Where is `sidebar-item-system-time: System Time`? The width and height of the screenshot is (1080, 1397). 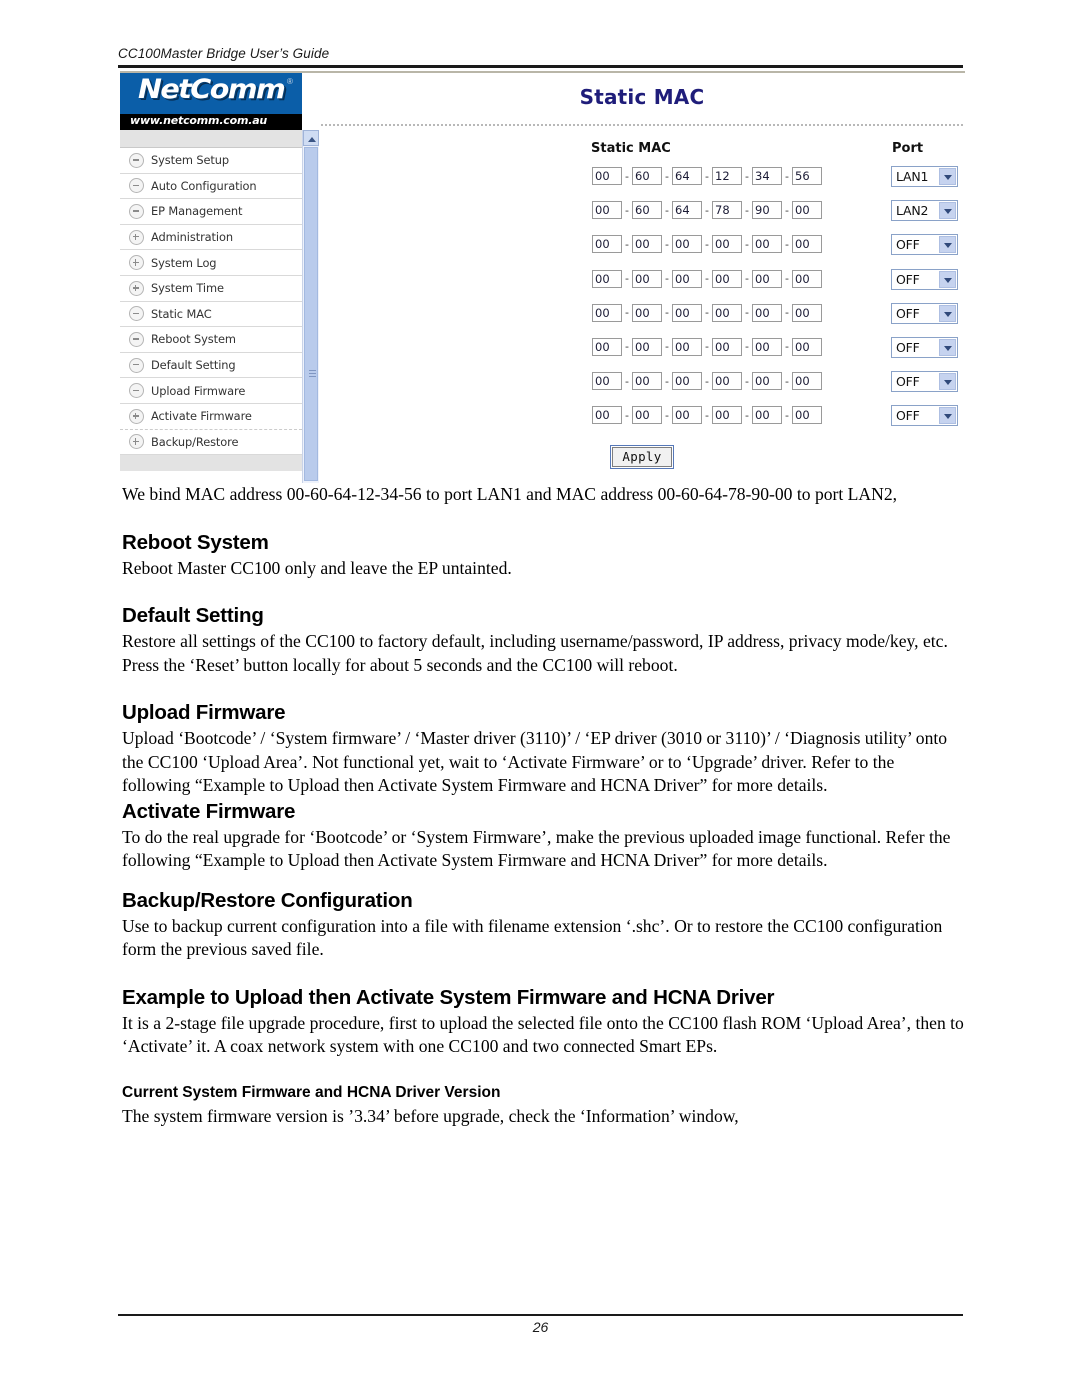 sidebar-item-system-time: System Time is located at coordinates (211, 288).